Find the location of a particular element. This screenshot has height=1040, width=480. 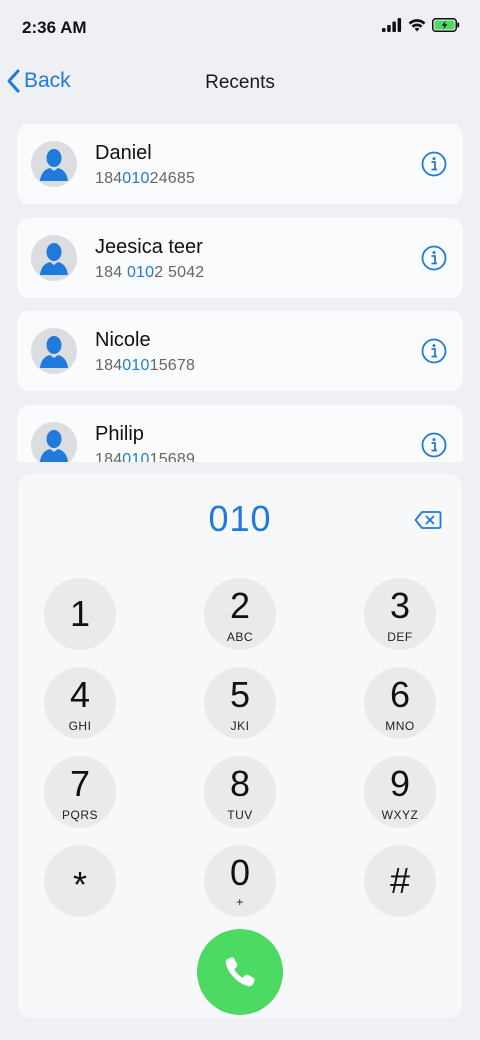

contact-name: Philip is located at coordinates (119, 434).